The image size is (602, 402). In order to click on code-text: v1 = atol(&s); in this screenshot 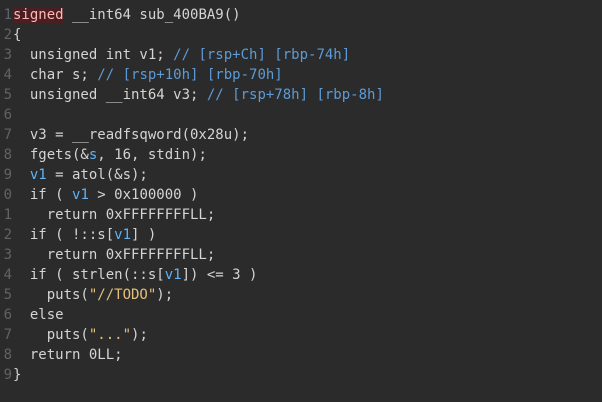, I will do `click(80, 175)`.